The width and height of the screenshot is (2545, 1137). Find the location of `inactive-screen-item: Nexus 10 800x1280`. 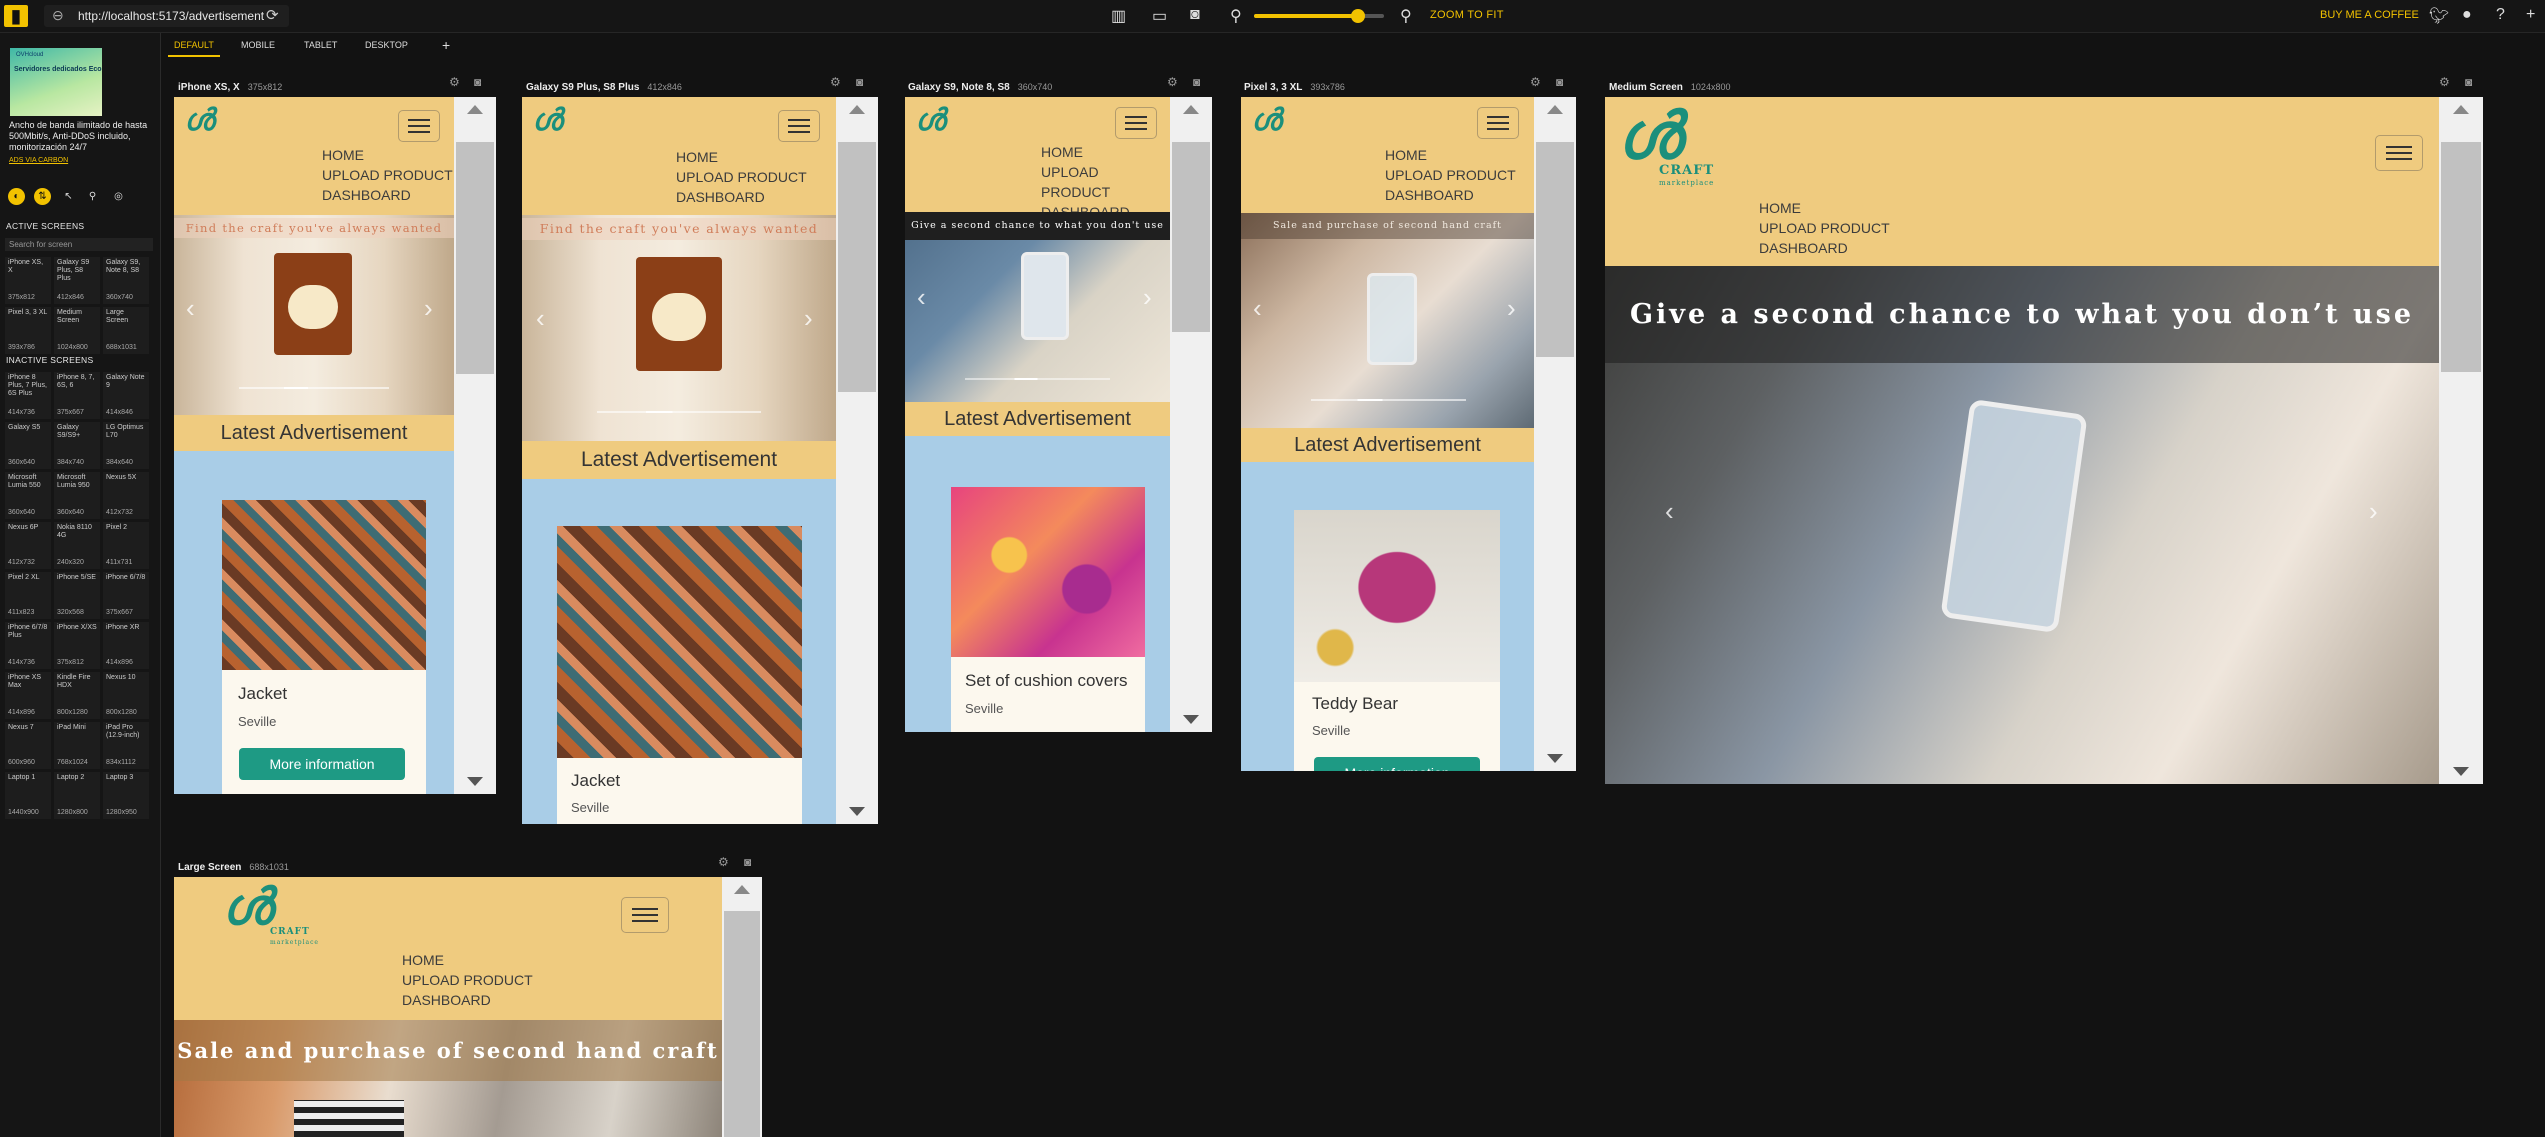

inactive-screen-item: Nexus 10 800x1280 is located at coordinates (126, 695).